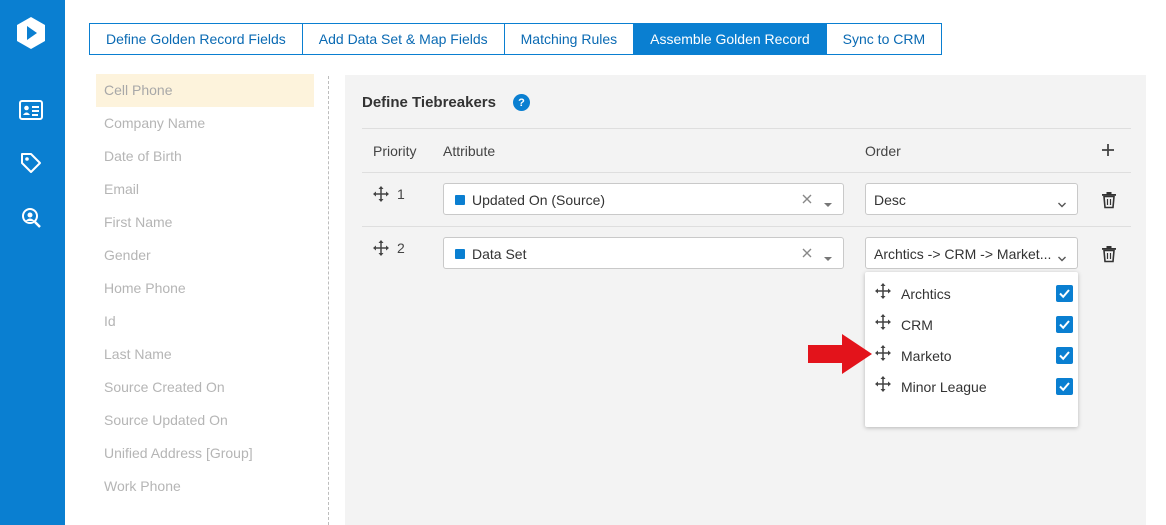 This screenshot has height=525, width=1166. What do you see at coordinates (521, 102) in the screenshot?
I see `help-icon: ?` at bounding box center [521, 102].